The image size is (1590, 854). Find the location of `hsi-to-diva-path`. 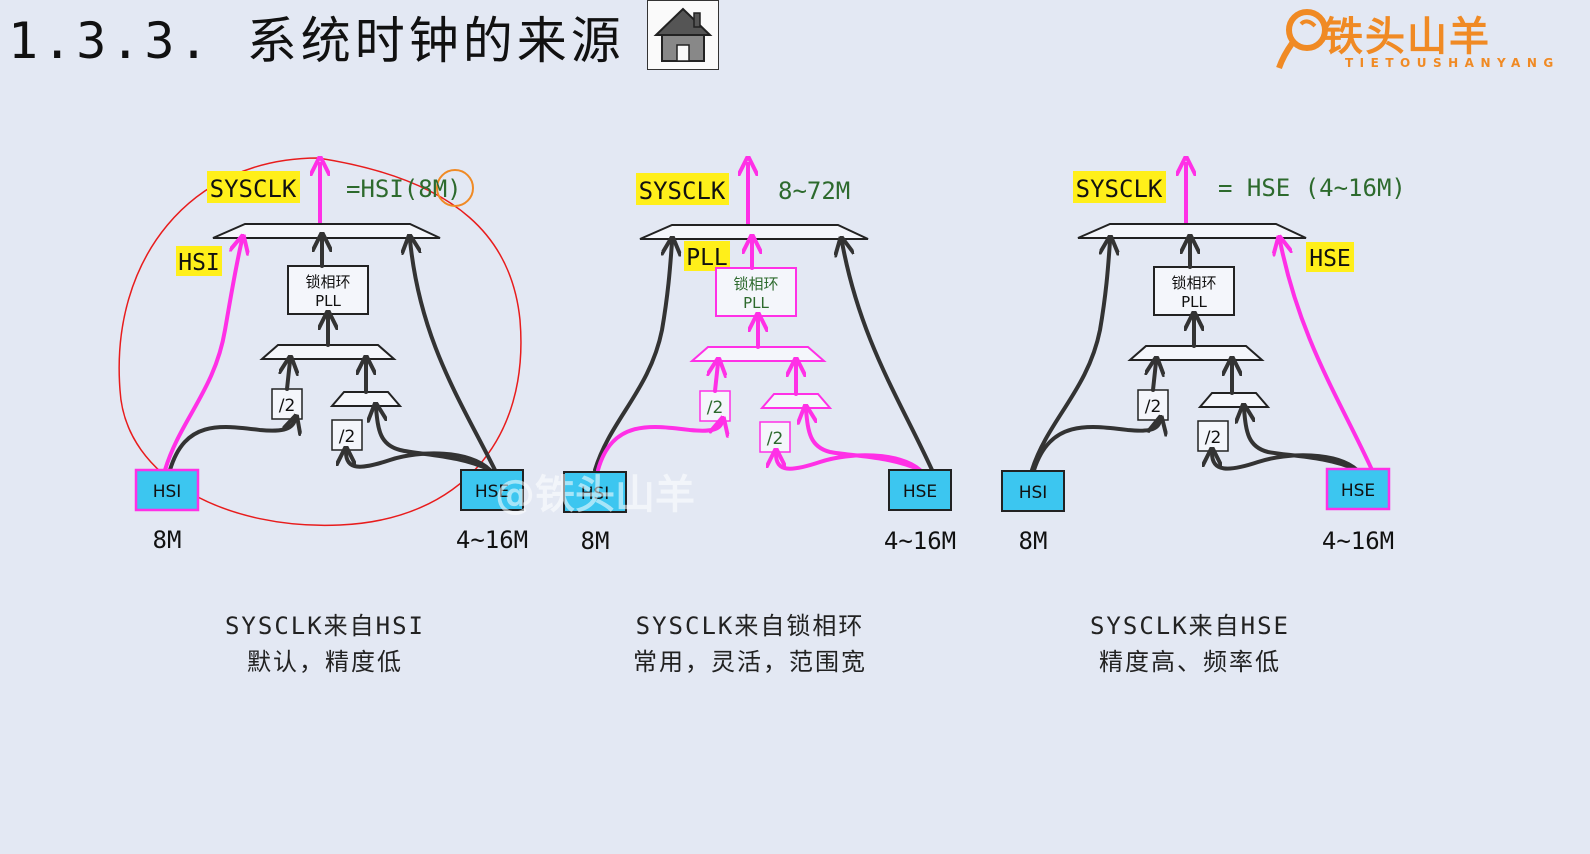

hsi-to-diva-path is located at coordinates (231, 446).